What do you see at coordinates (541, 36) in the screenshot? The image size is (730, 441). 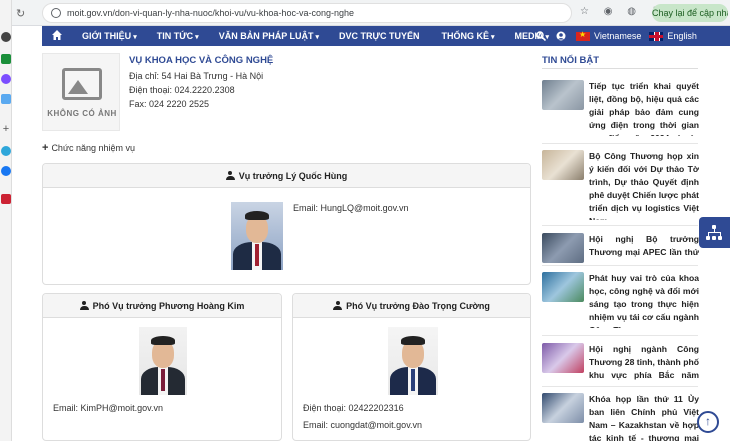 I see `search-icon` at bounding box center [541, 36].